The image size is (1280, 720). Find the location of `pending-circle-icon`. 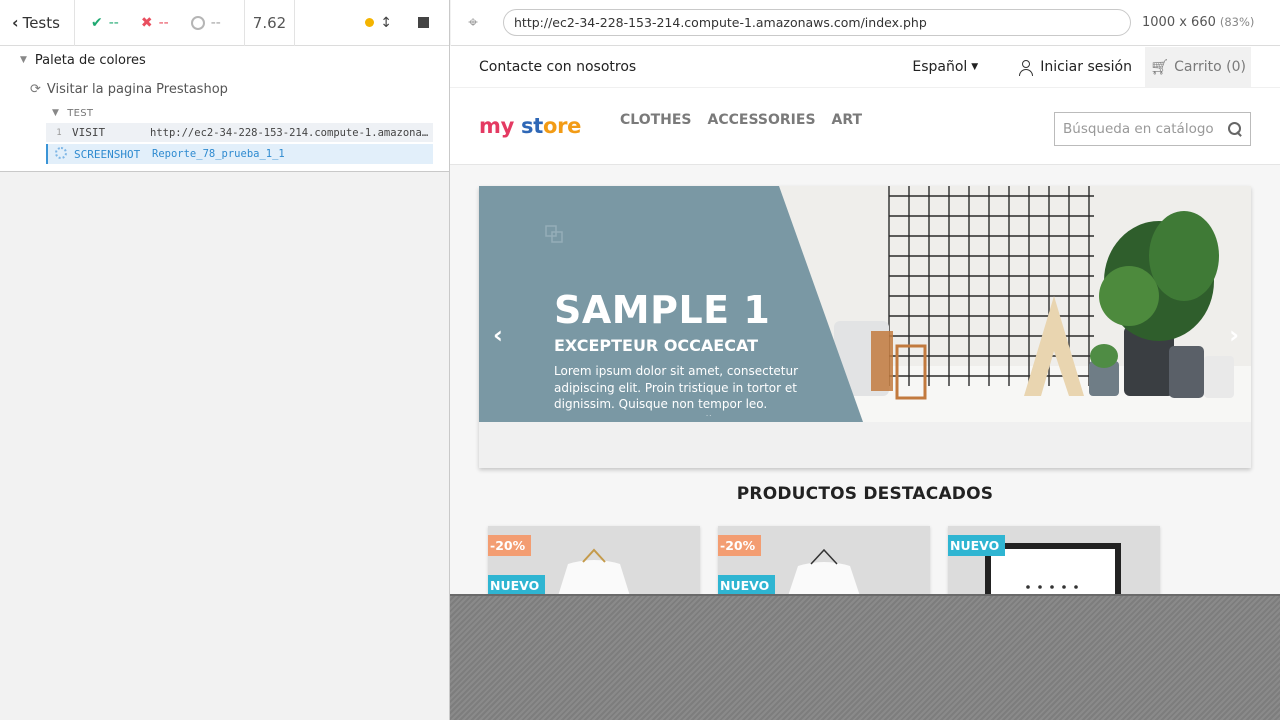

pending-circle-icon is located at coordinates (197, 22).